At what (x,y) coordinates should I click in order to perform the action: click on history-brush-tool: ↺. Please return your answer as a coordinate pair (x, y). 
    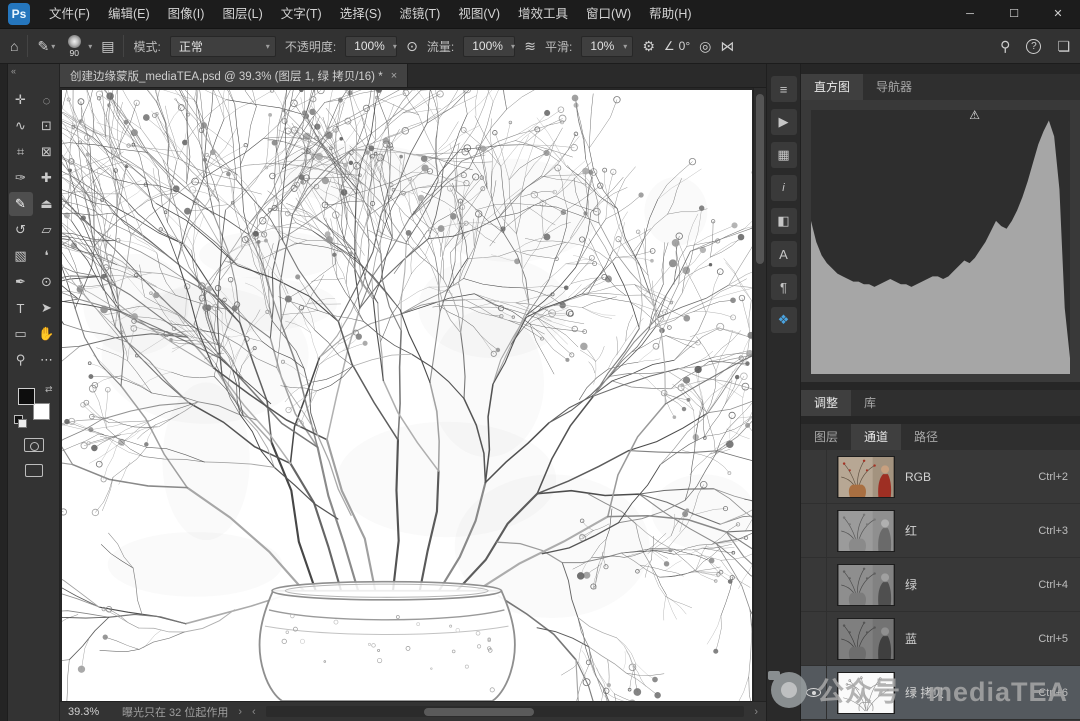
    Looking at the image, I should click on (21, 230).